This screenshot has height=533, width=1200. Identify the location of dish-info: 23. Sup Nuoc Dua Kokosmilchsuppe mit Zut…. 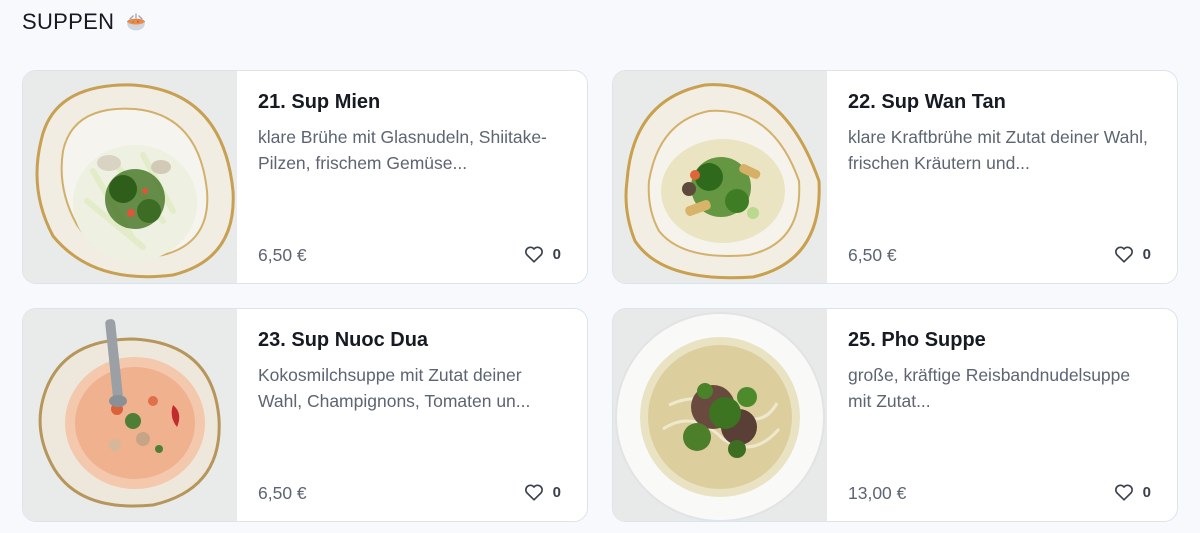
(412, 415).